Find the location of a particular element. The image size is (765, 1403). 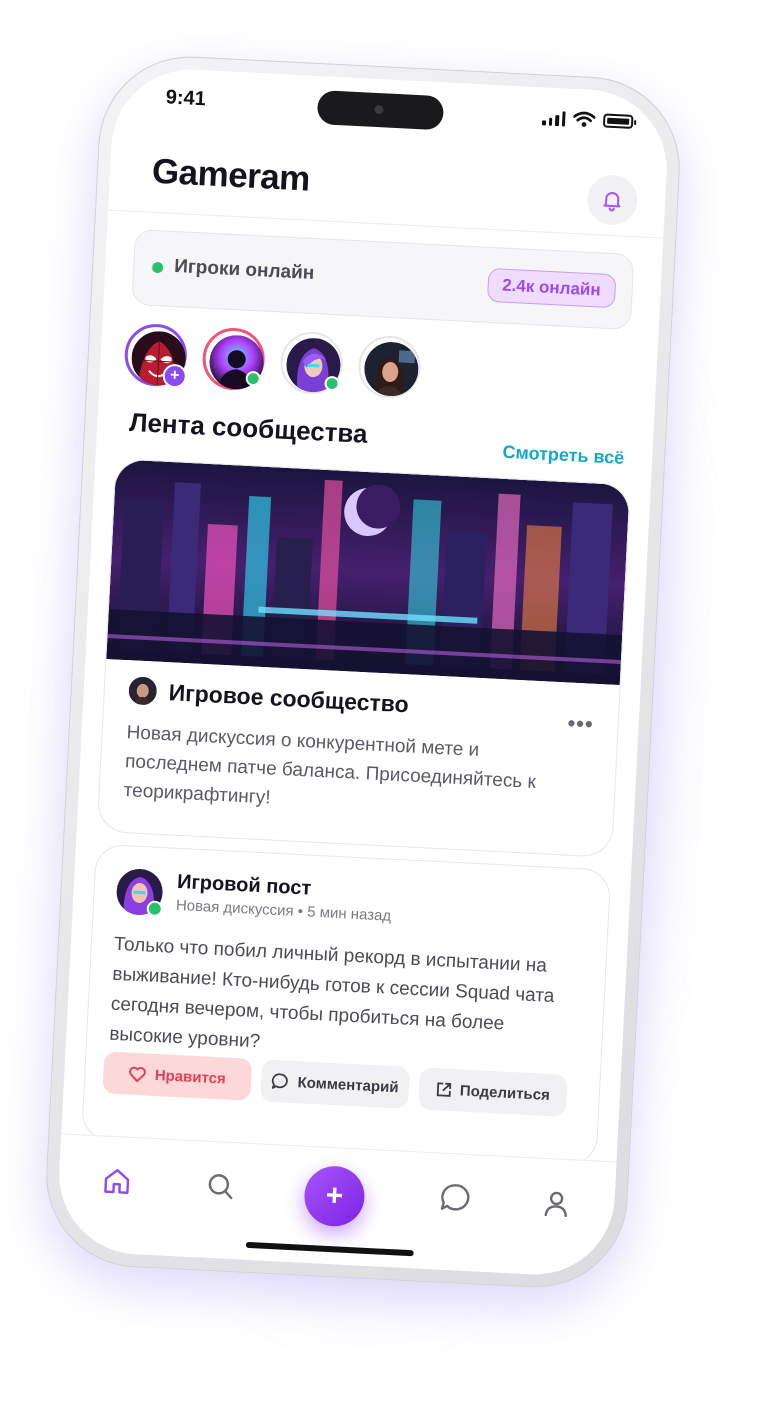

tab-search is located at coordinates (221, 1186).